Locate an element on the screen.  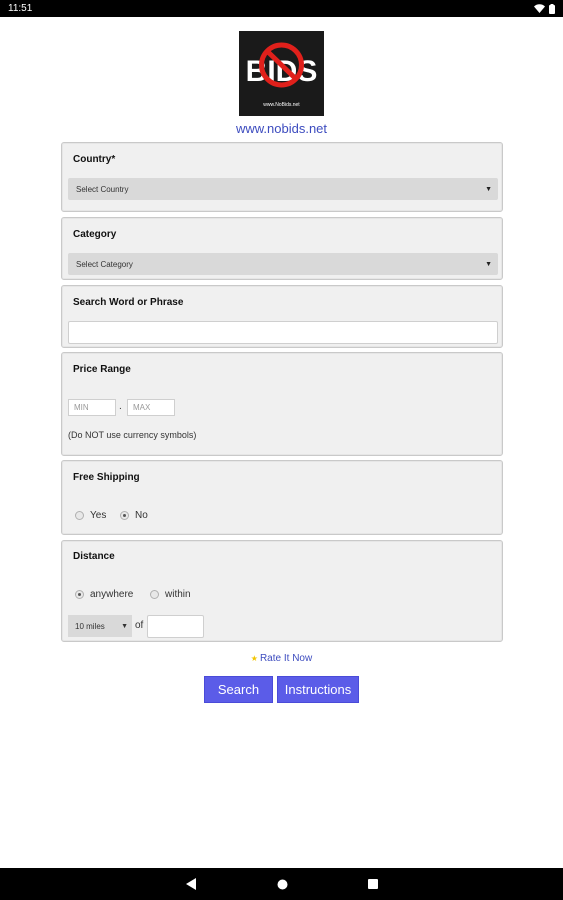
country-select-value: Select Country is located at coordinates (102, 189).